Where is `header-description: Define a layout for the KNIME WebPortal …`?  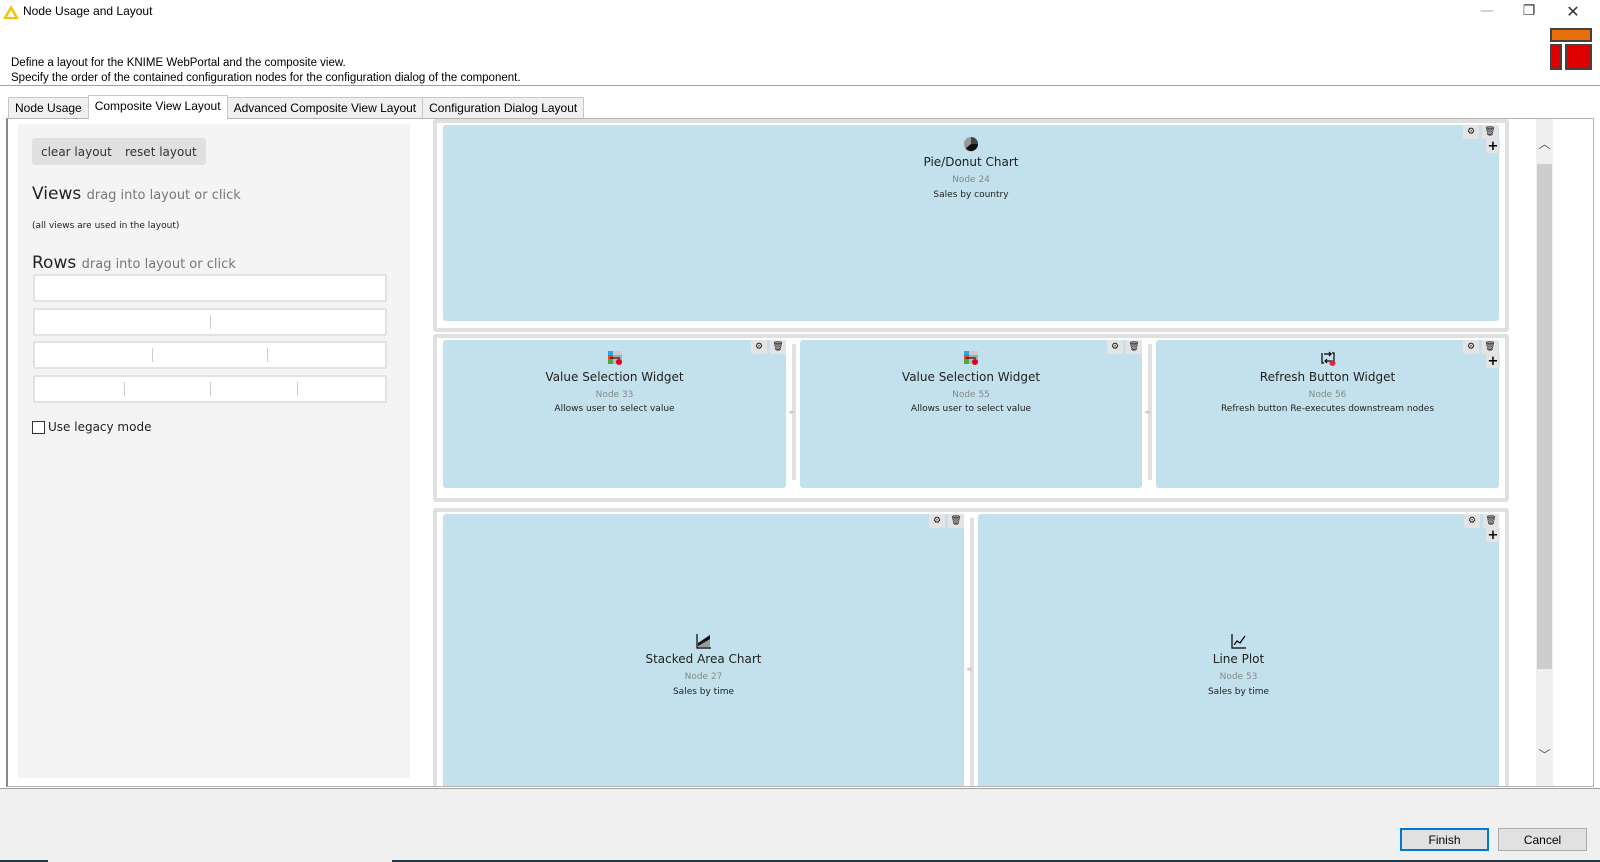 header-description: Define a layout for the KNIME WebPortal … is located at coordinates (266, 71).